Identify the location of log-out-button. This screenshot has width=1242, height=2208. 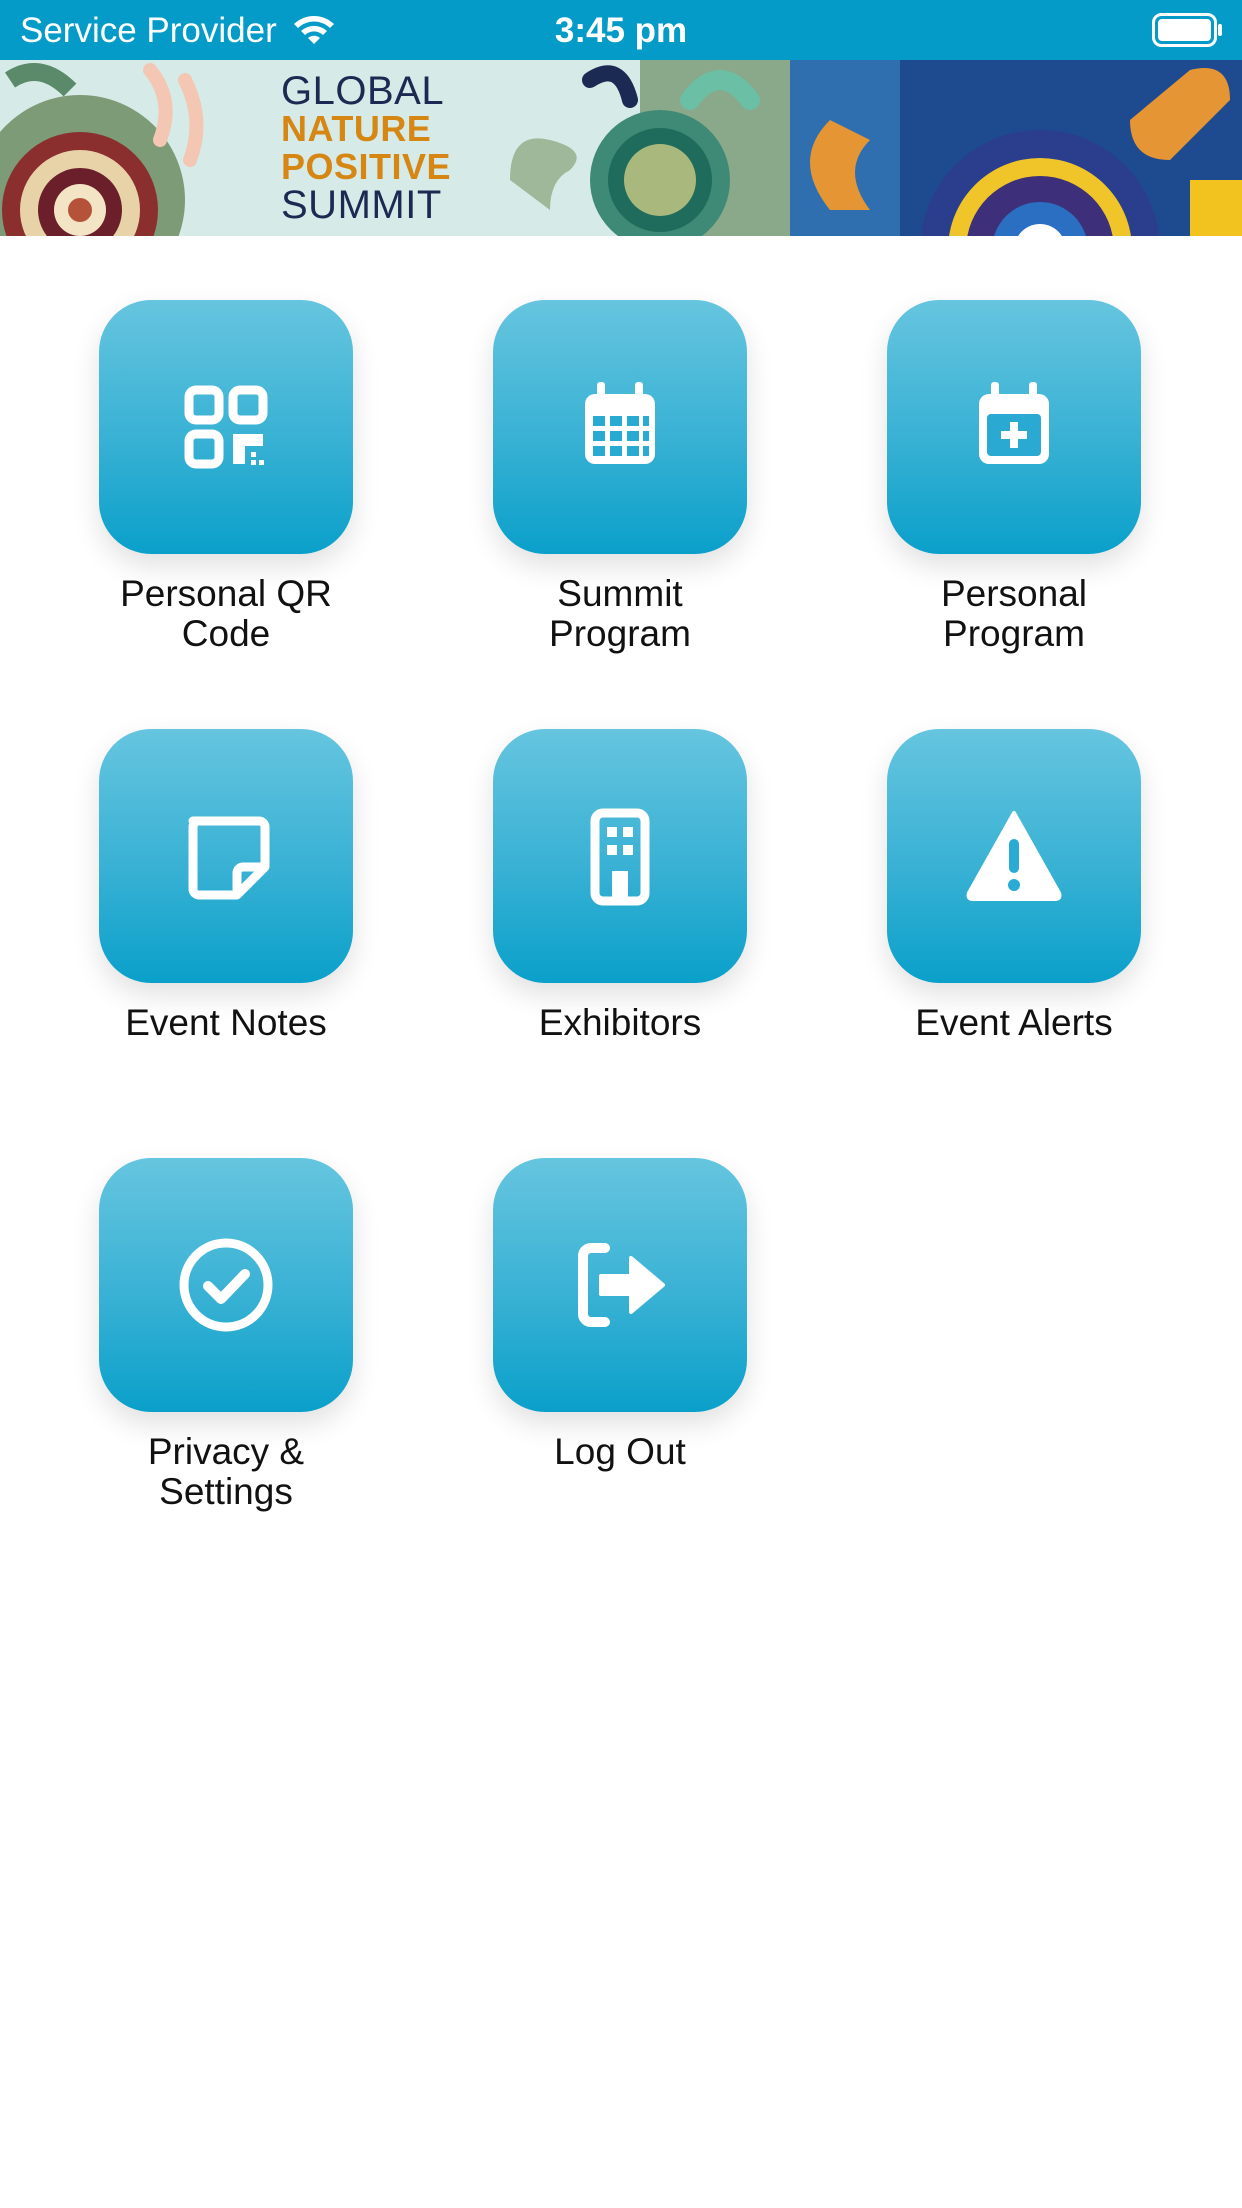
(620, 1285).